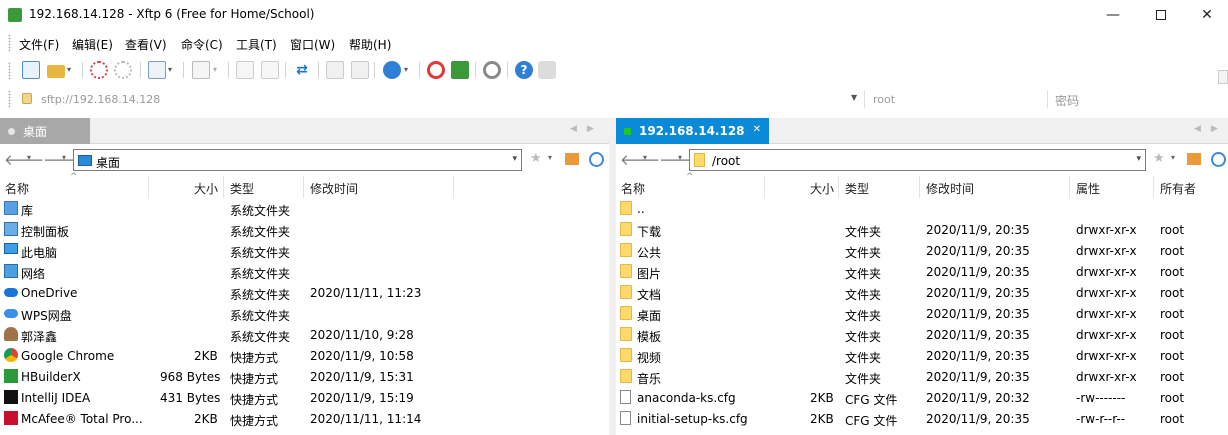  I want to click on list-item: OneDrive 系统文件夹 2020/11/11, 11:23, so click(304, 292).